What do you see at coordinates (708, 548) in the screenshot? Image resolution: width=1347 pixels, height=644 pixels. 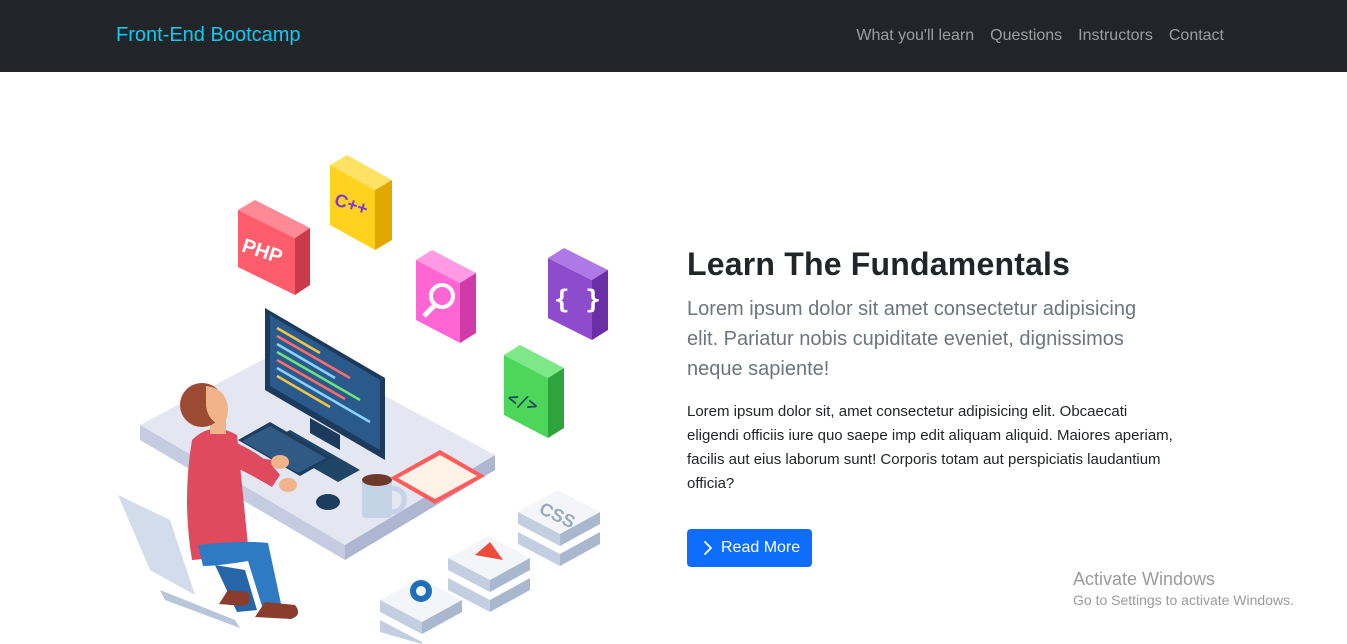 I see `chevron-right-icon` at bounding box center [708, 548].